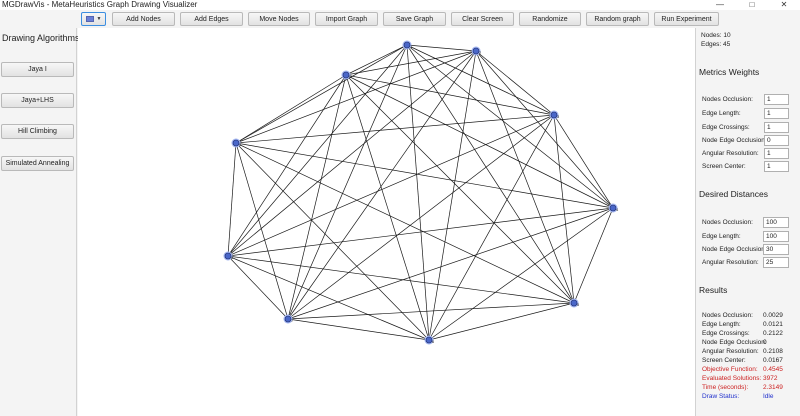  I want to click on result-label: Edge Length:, so click(721, 324).